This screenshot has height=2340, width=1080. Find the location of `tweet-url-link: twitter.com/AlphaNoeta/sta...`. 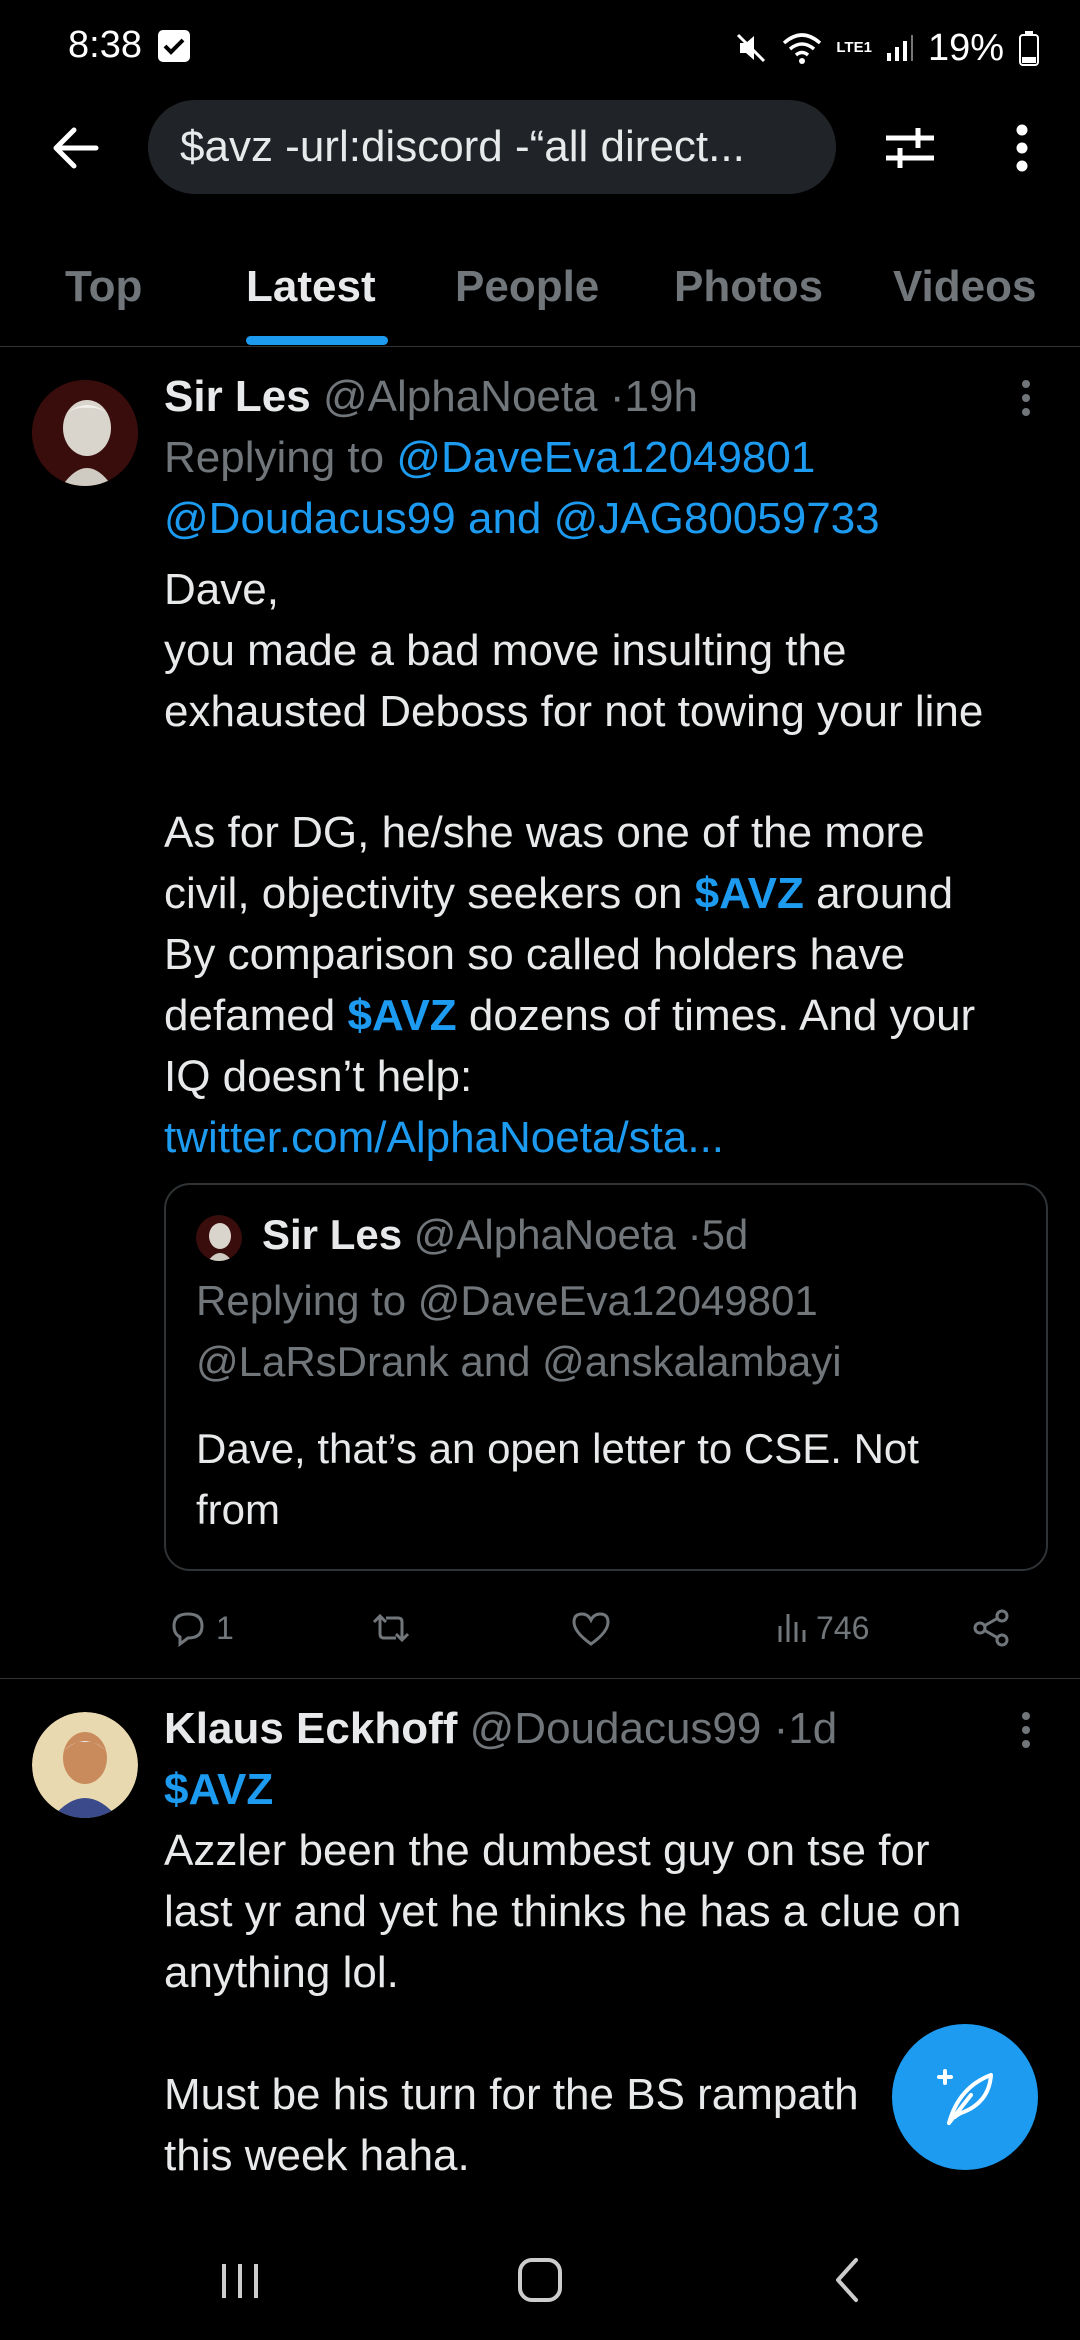

tweet-url-link: twitter.com/AlphaNoeta/sta... is located at coordinates (444, 1138).